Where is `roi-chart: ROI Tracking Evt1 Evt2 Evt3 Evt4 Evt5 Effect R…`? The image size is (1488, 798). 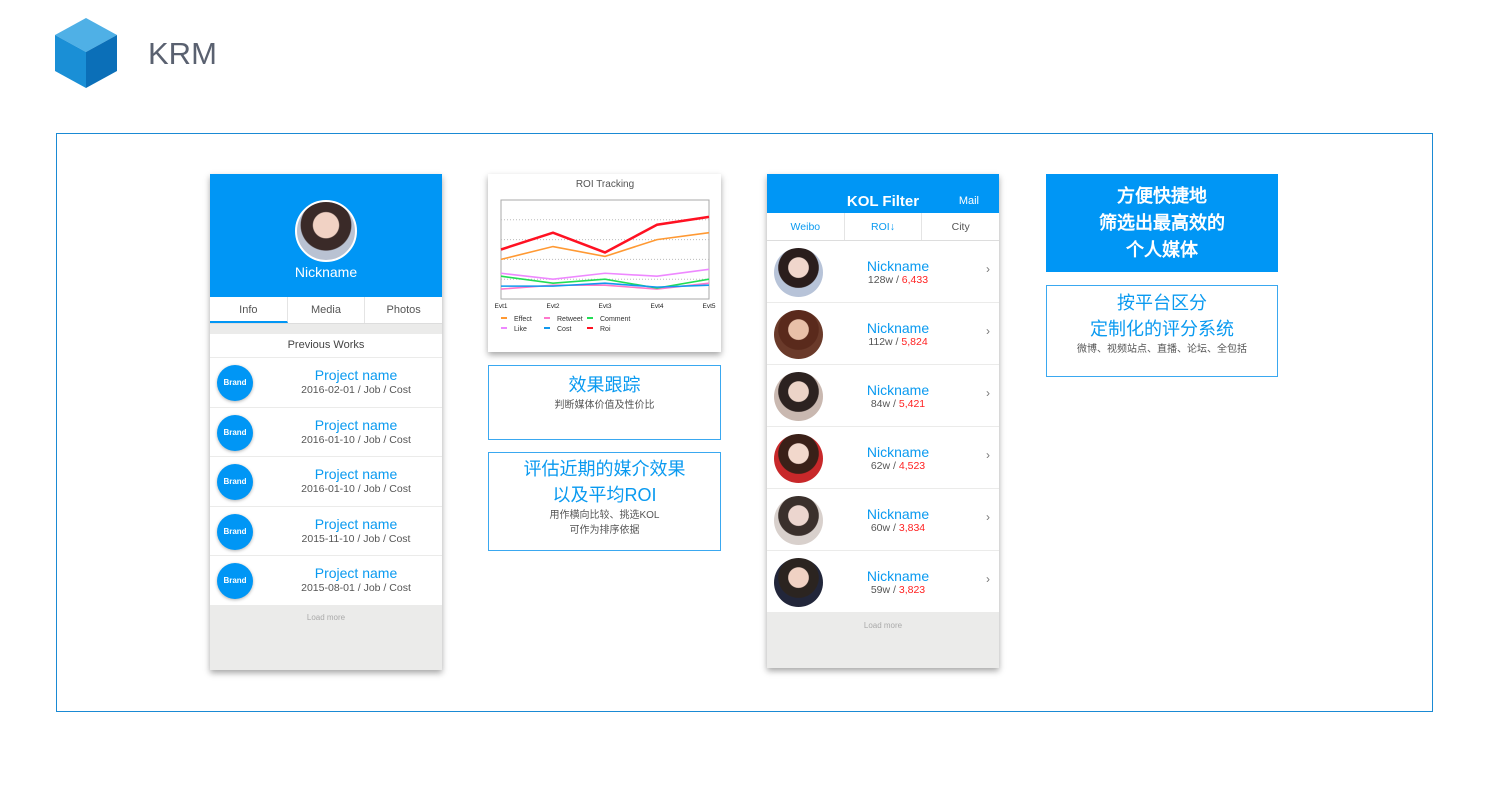 roi-chart: ROI Tracking Evt1 Evt2 Evt3 Evt4 Evt5 Effect R… is located at coordinates (604, 256).